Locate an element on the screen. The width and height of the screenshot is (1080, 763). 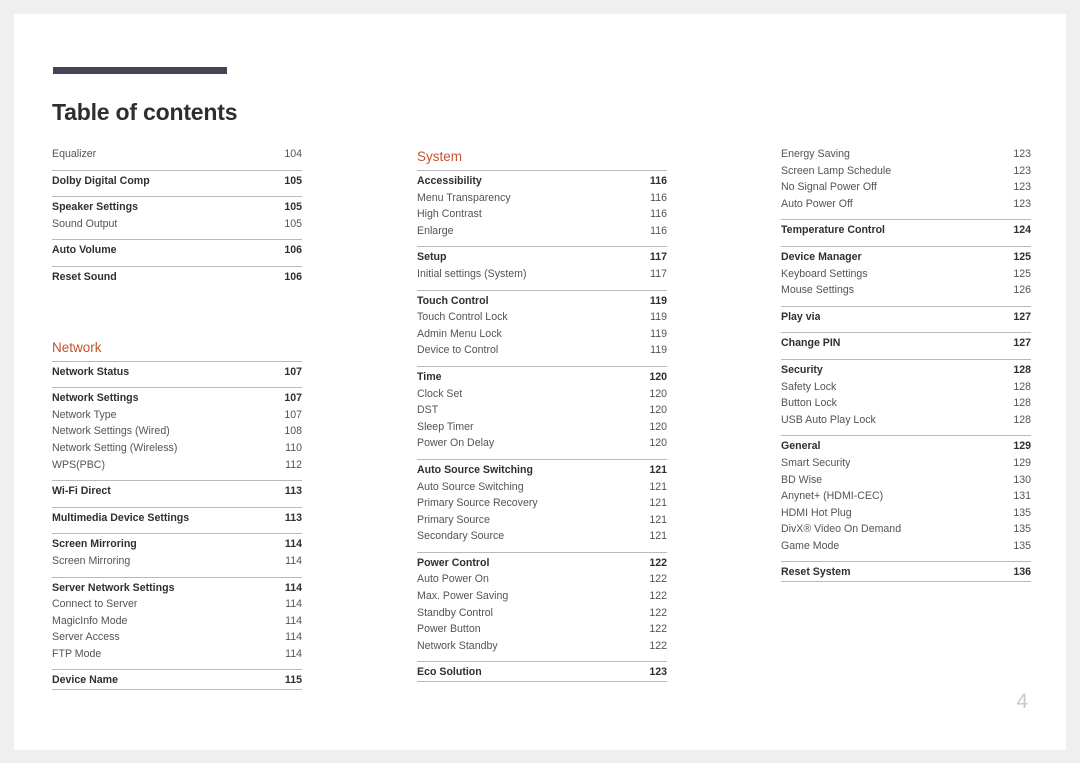
toc-group: Network Status 107 is located at coordinates (177, 374).